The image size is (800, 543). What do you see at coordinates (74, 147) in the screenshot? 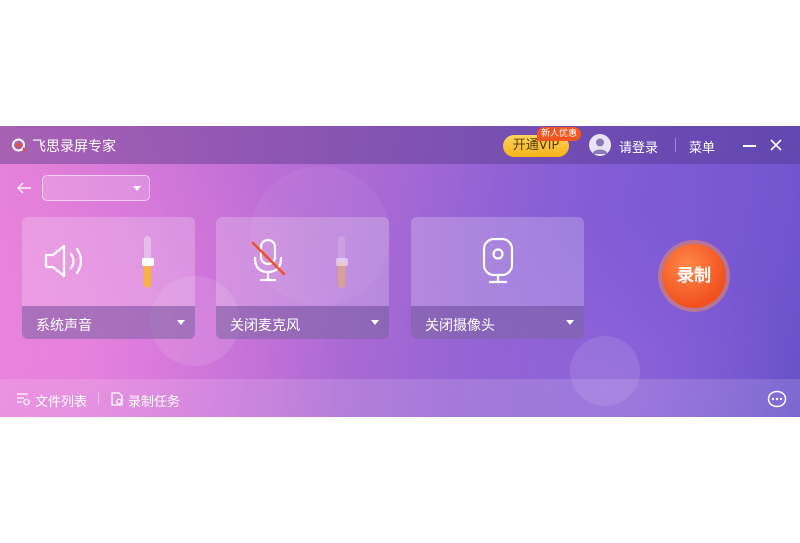
I see `app-title: 飞思录屏专家` at bounding box center [74, 147].